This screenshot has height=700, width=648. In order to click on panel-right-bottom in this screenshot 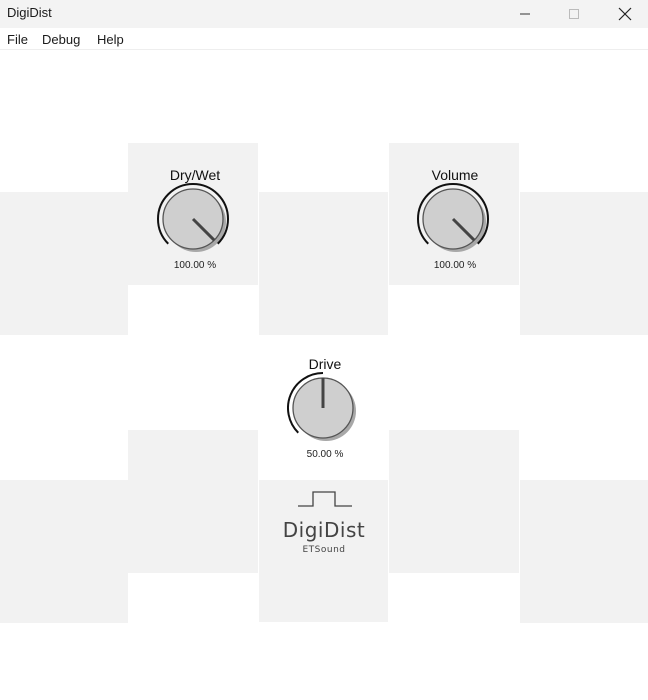, I will do `click(584, 551)`.